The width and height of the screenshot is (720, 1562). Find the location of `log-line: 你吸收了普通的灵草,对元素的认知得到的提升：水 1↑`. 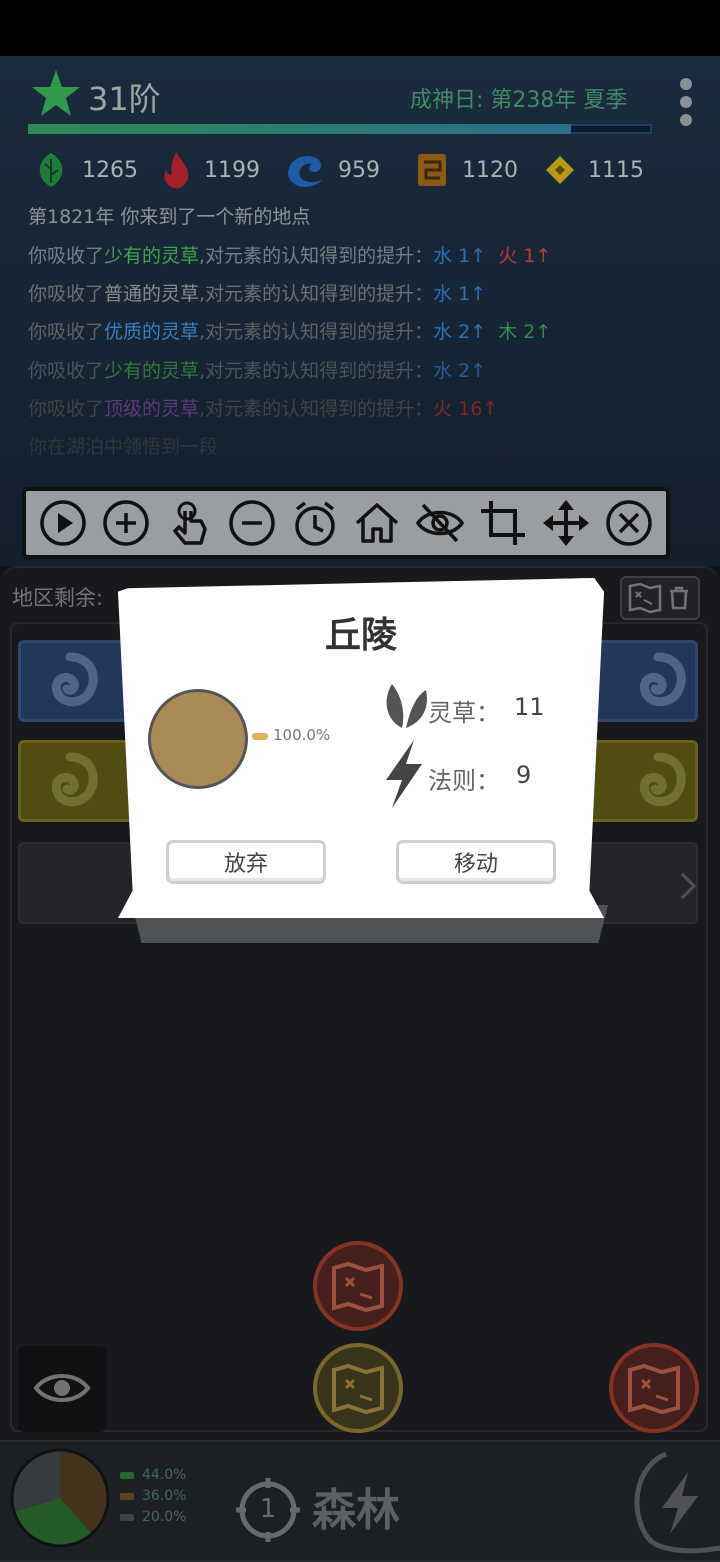

log-line: 你吸收了普通的灵草,对元素的认知得到的提升：水 1↑ is located at coordinates (257, 294).